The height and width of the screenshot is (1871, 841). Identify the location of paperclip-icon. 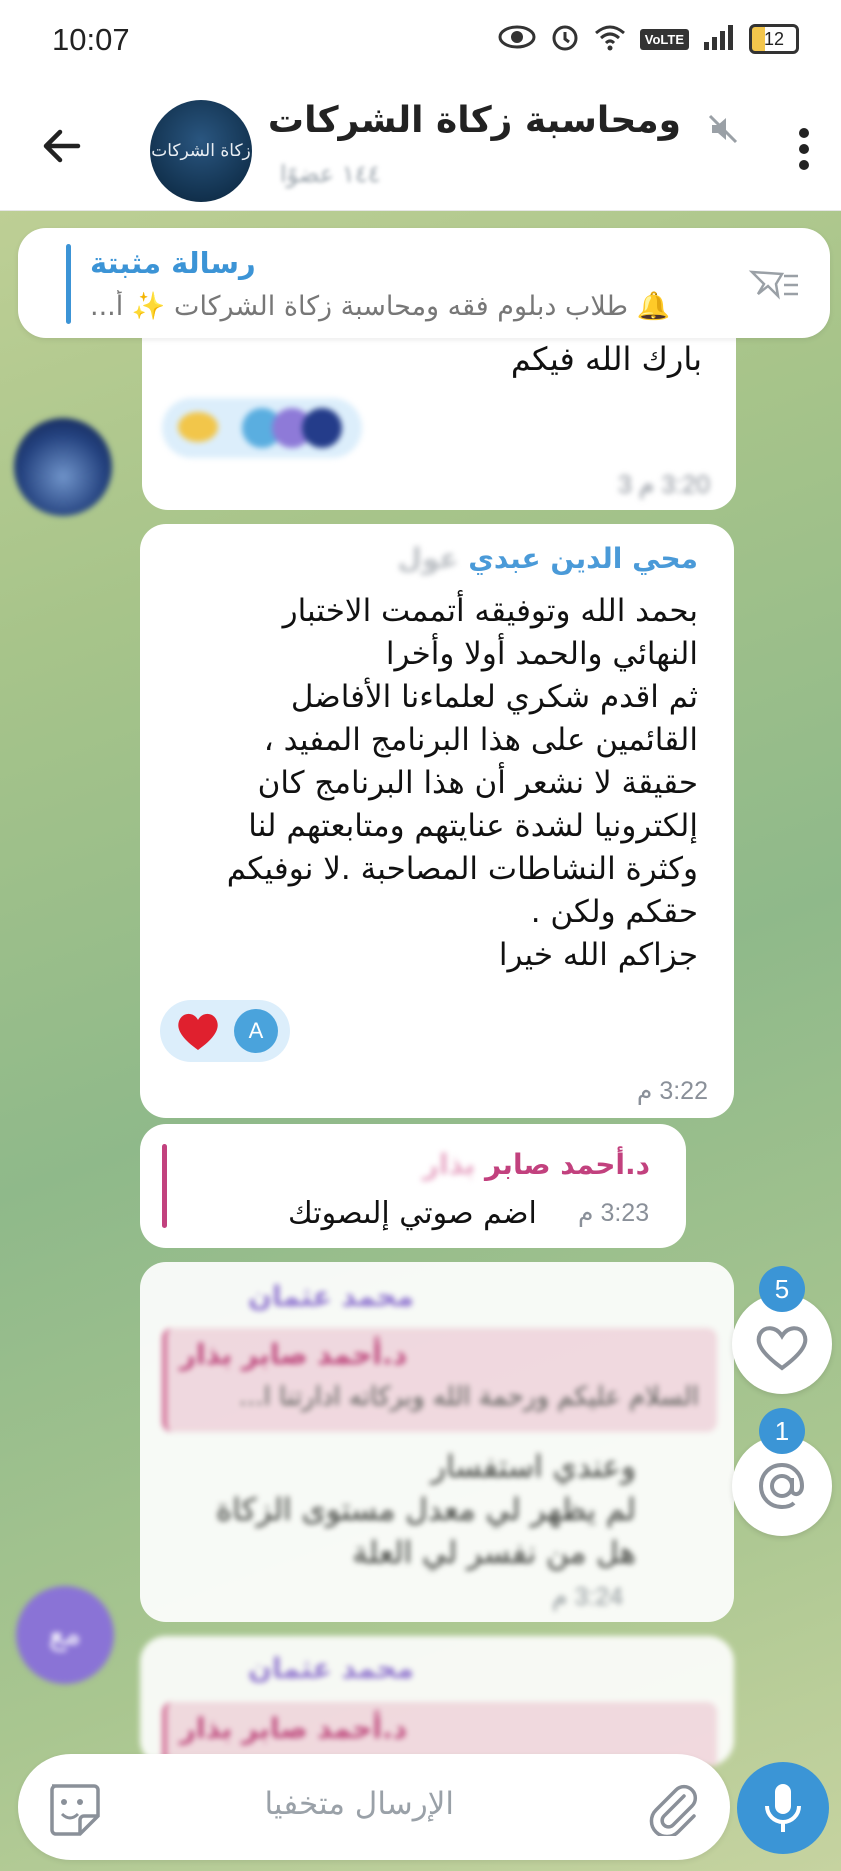
(673, 1811).